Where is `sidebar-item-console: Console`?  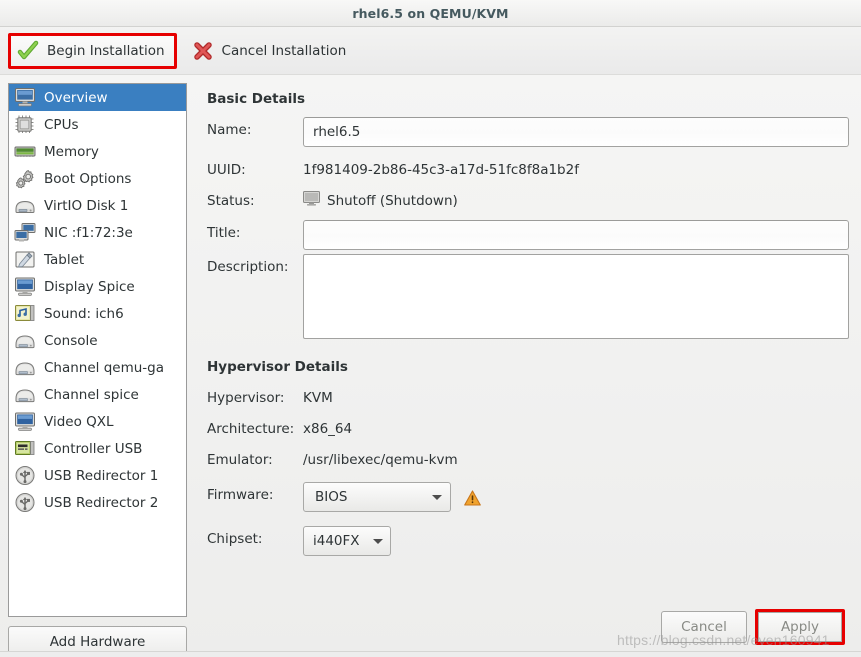 sidebar-item-console: Console is located at coordinates (97, 340).